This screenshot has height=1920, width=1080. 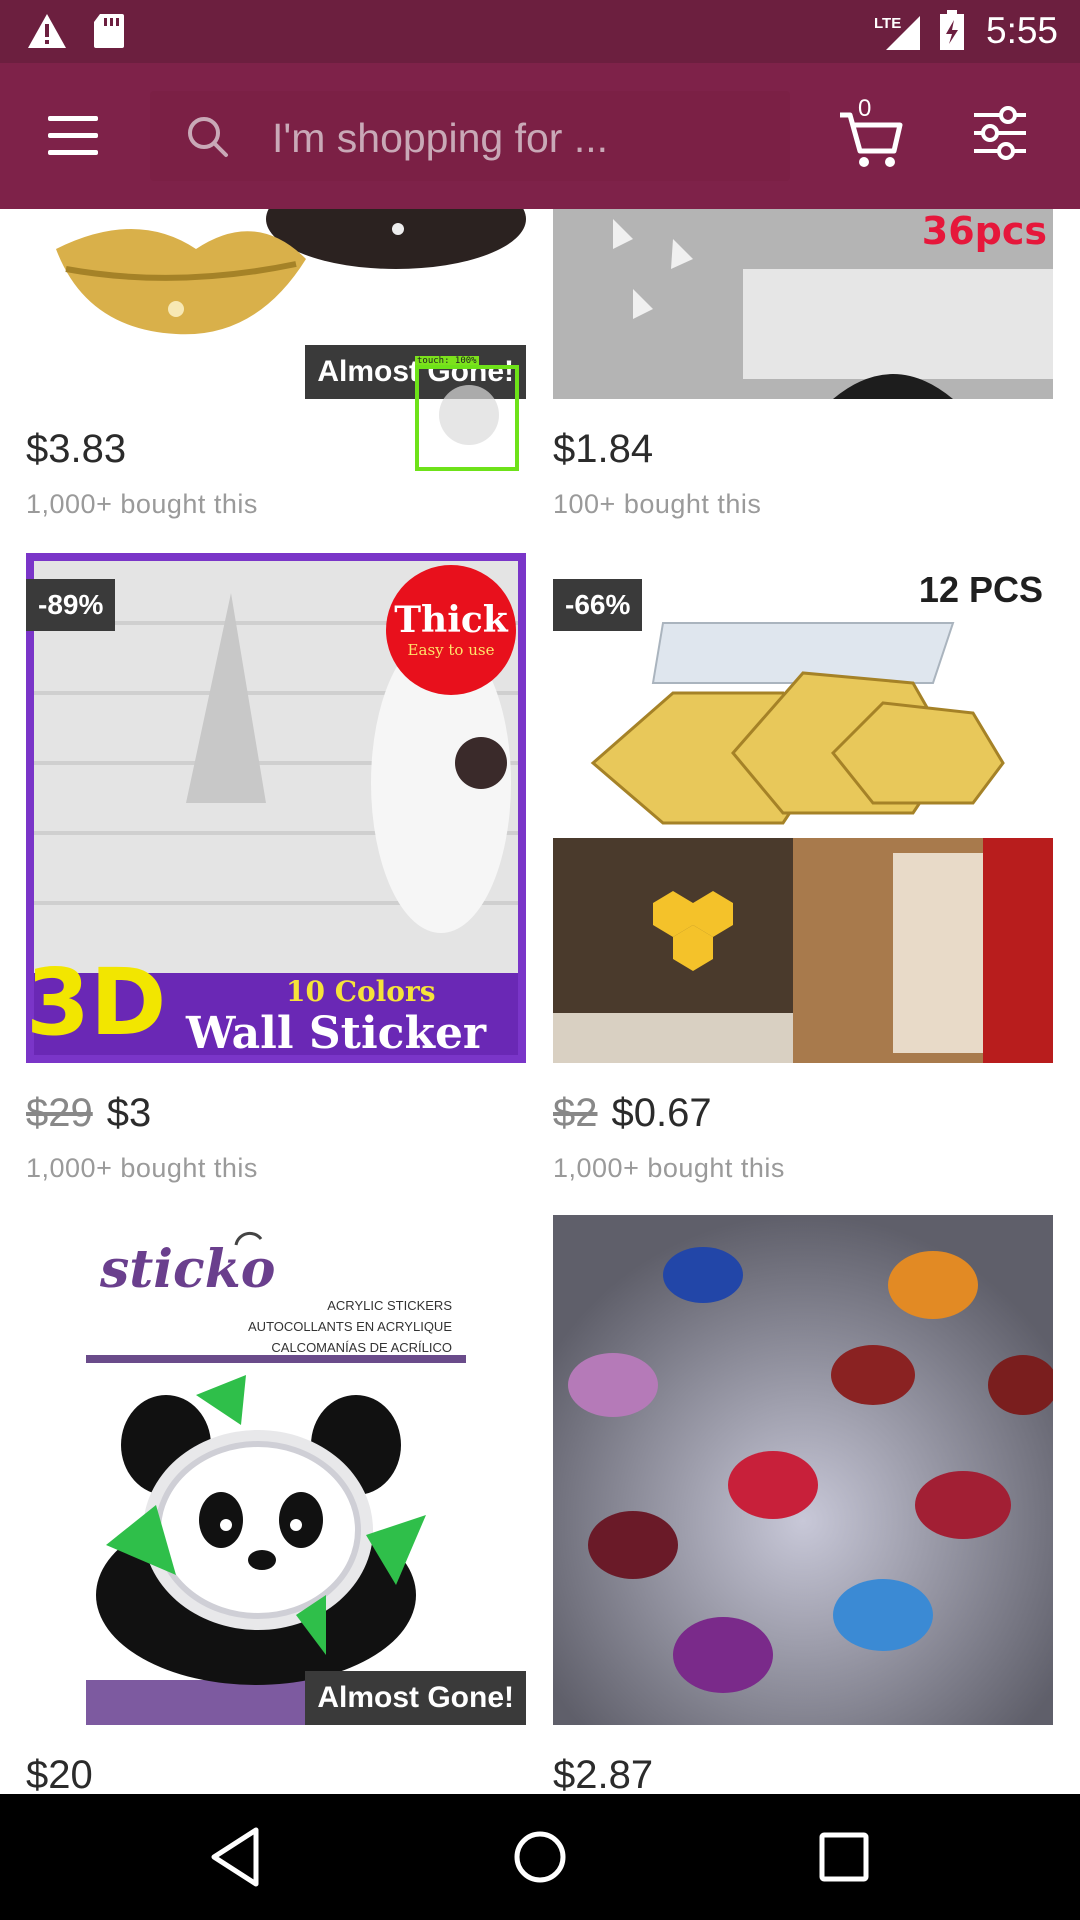 What do you see at coordinates (661, 1113) in the screenshot?
I see `sale-price: $0.67` at bounding box center [661, 1113].